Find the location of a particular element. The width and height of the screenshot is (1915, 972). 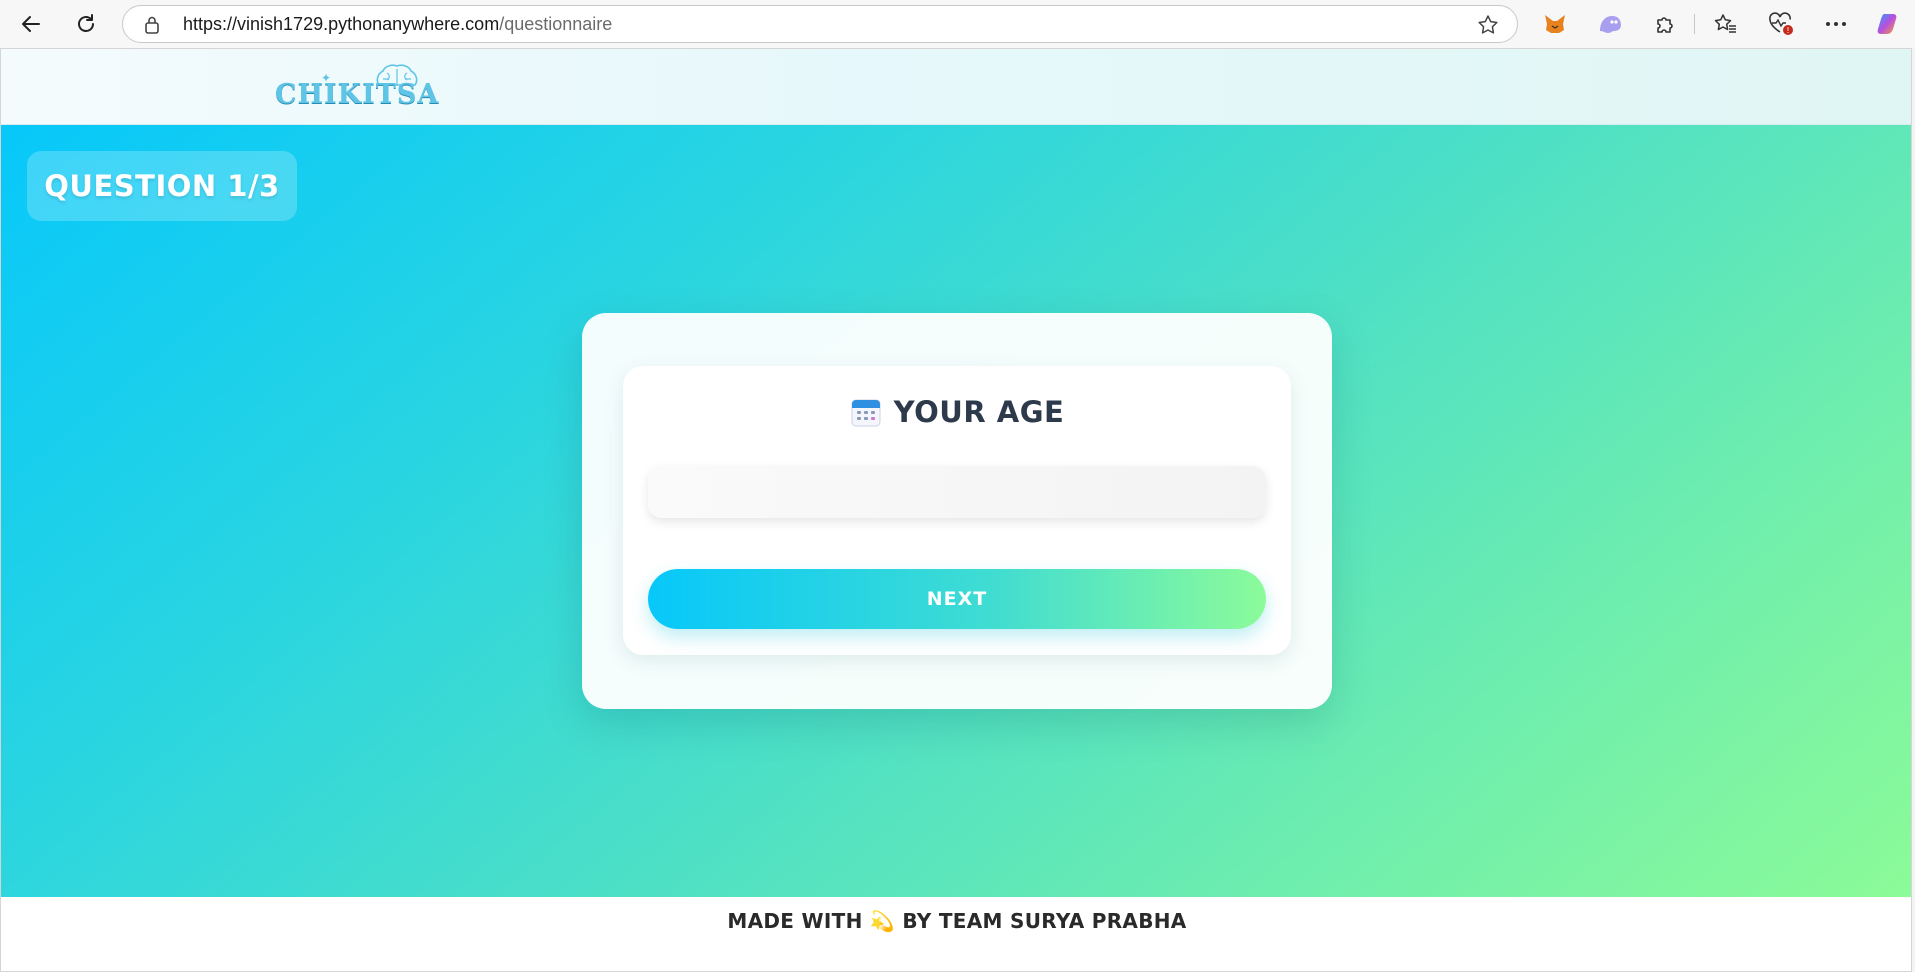

logo-text: CHIKITSA is located at coordinates (357, 94).